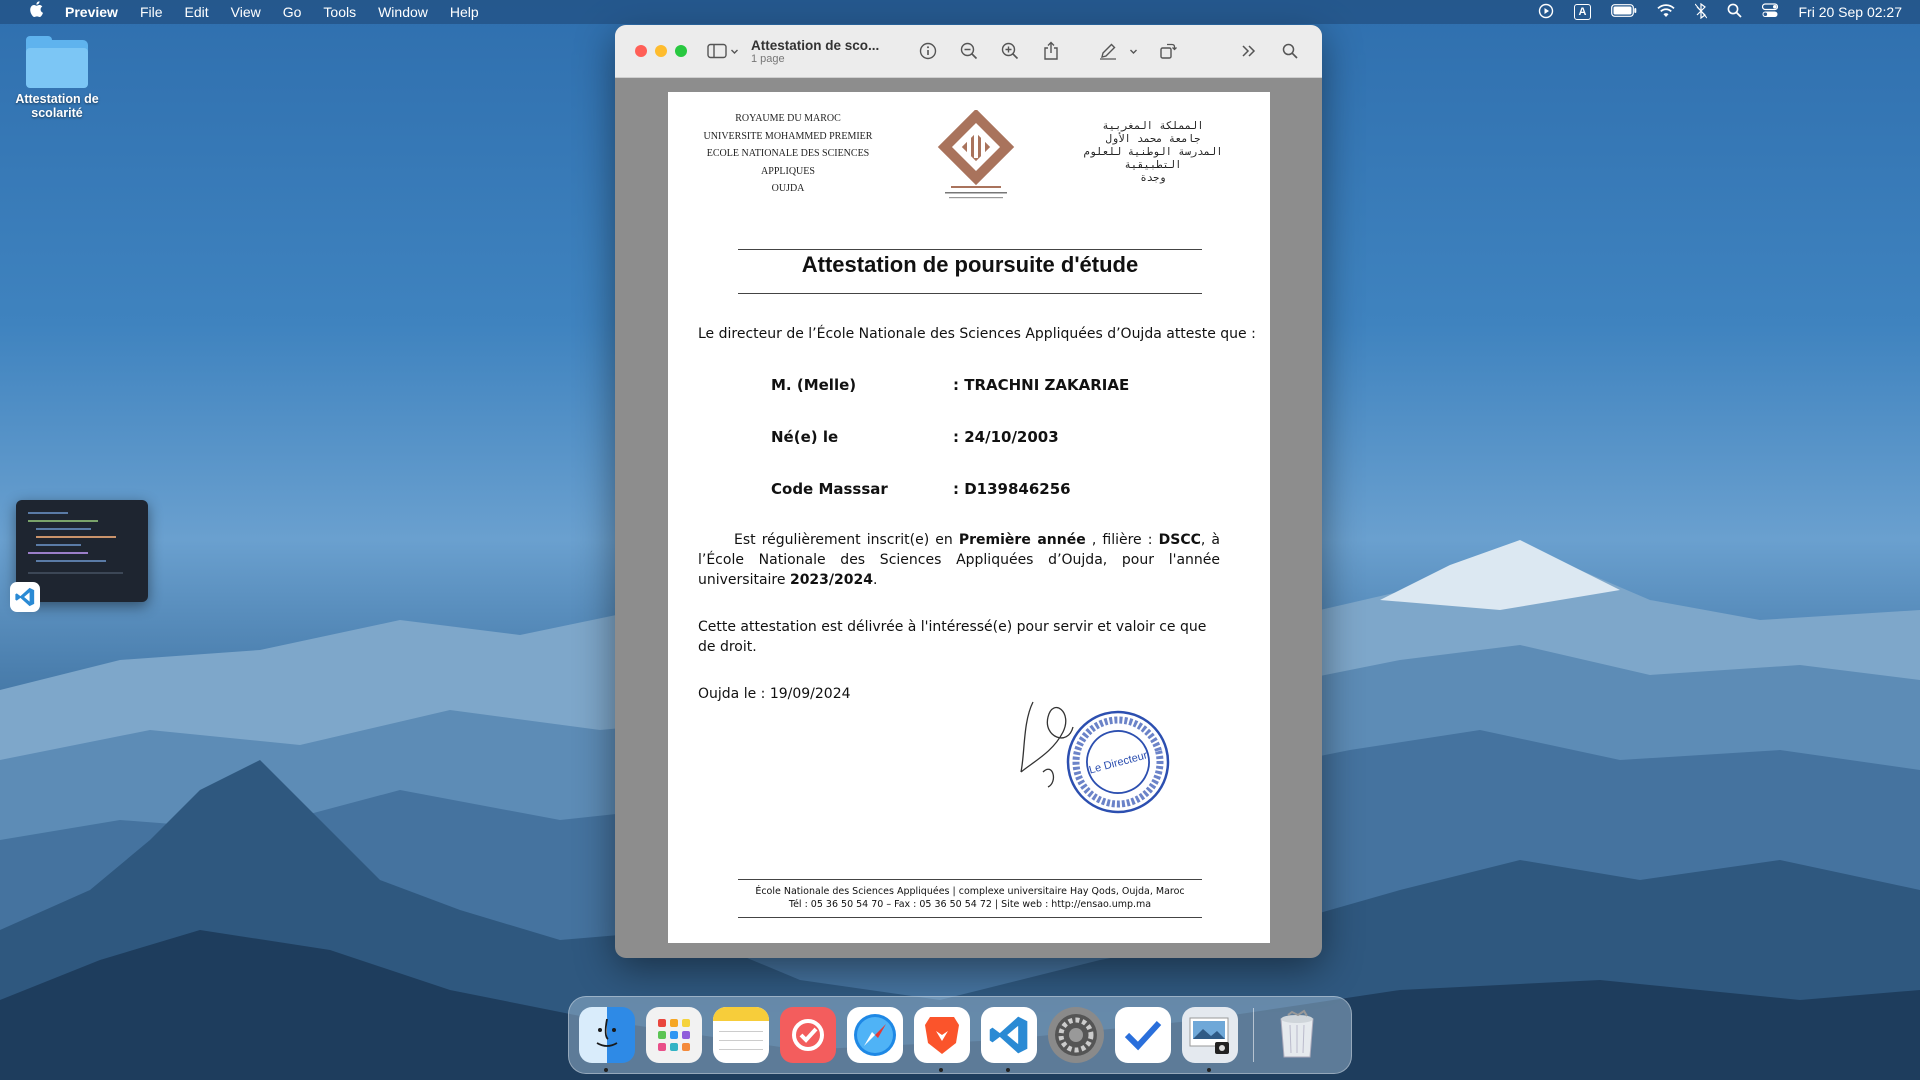 Image resolution: width=1920 pixels, height=1080 pixels. I want to click on official-stamp: Le Directeur, so click(1118, 762).